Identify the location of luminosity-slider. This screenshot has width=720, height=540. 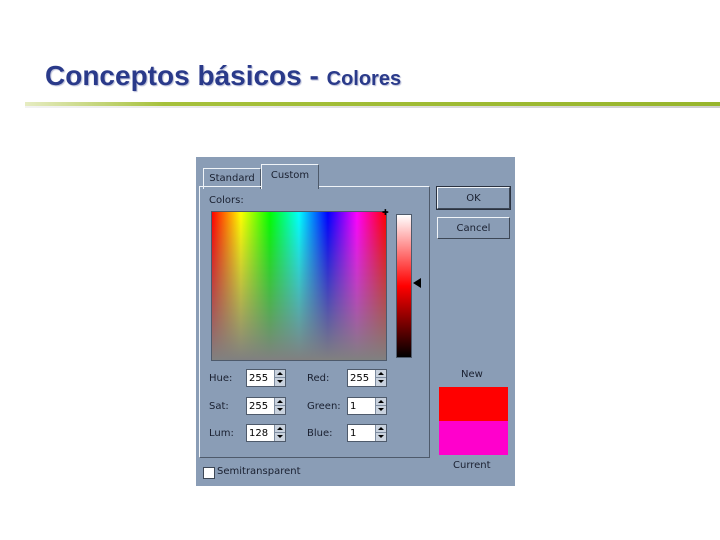
(404, 286).